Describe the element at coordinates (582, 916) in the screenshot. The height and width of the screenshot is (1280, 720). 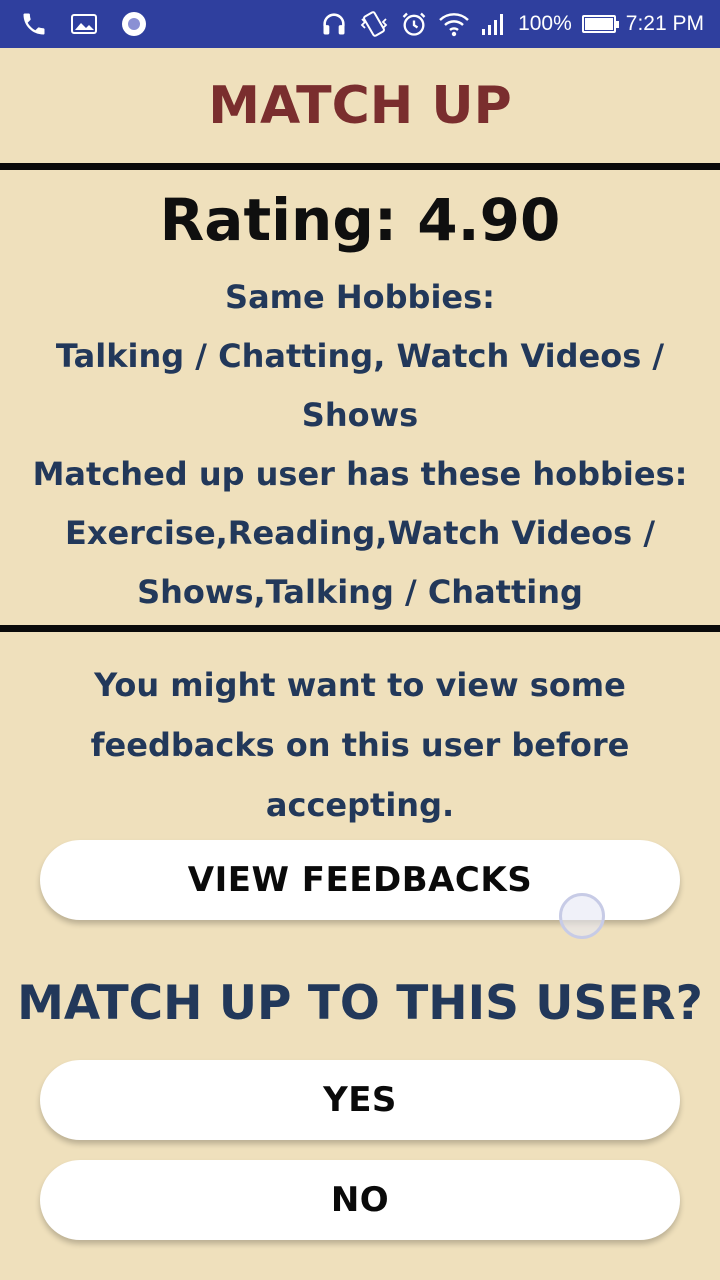
I see `touch-indicator` at that location.